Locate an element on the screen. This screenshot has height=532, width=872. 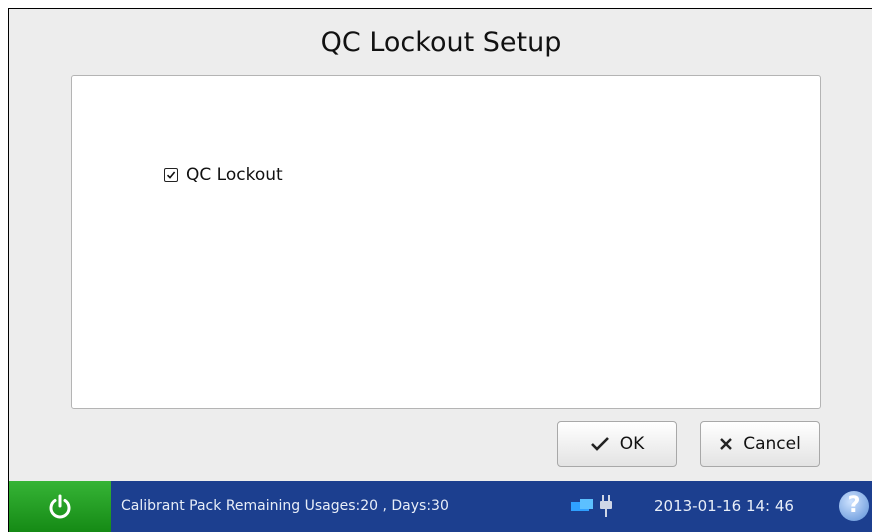
power-icon is located at coordinates (60, 506).